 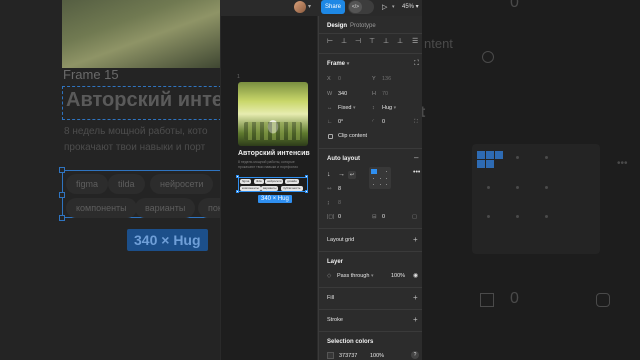 I want to click on align-left-icon: ⊢, so click(x=330, y=41).